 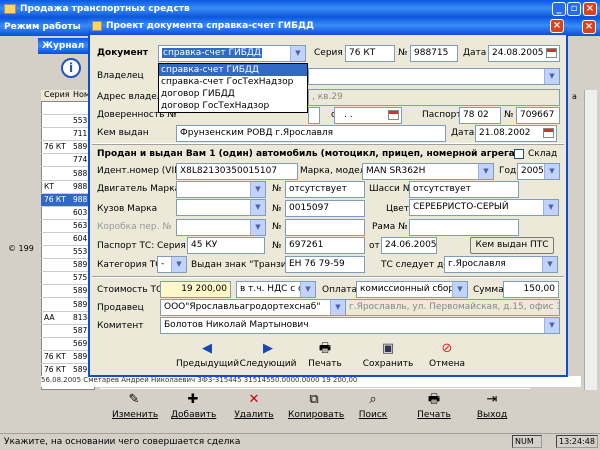 What do you see at coordinates (237, 171) in the screenshot?
I see `vin-field: X8L82130350015107` at bounding box center [237, 171].